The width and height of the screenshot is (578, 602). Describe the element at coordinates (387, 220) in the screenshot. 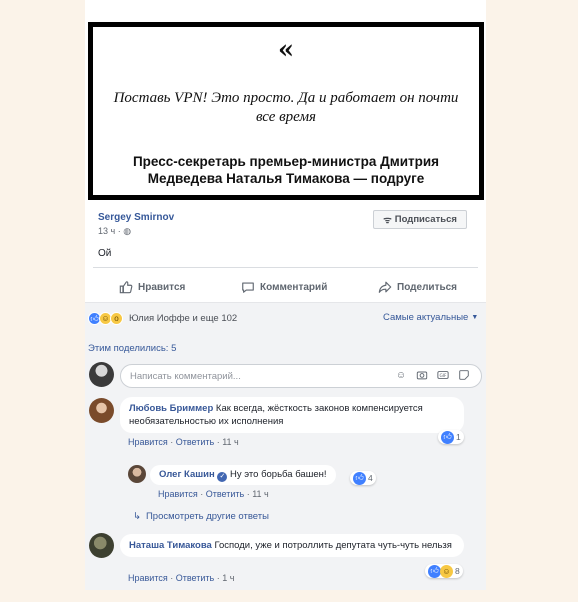

I see `rss-icon: ᯤ` at that location.